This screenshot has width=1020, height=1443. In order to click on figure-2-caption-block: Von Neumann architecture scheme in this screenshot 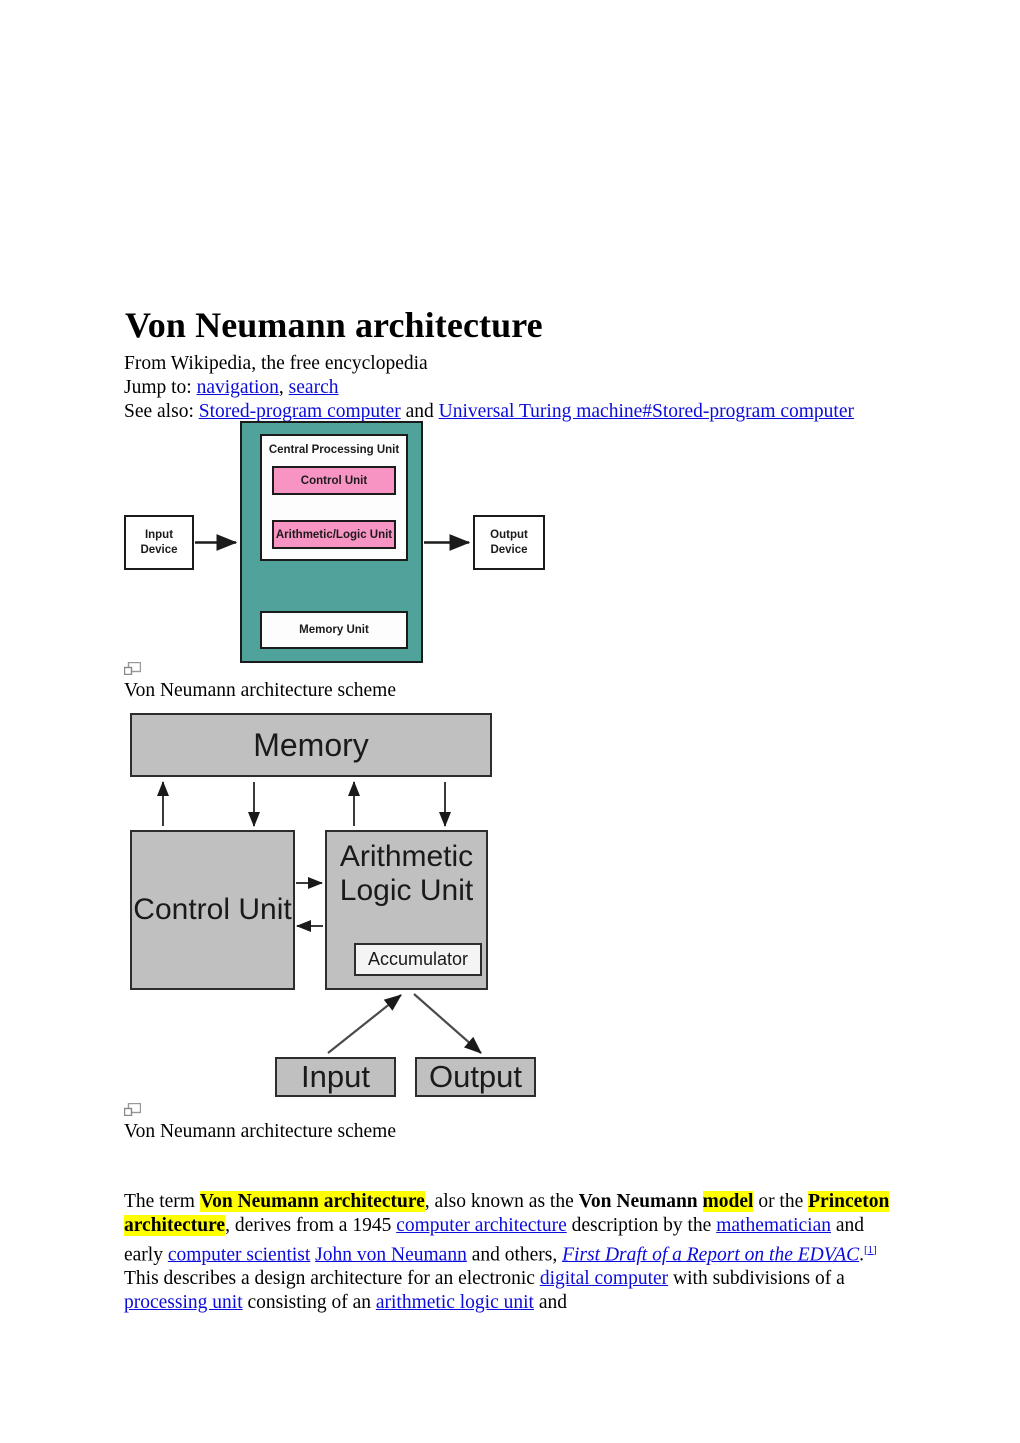, I will do `click(259, 1123)`.